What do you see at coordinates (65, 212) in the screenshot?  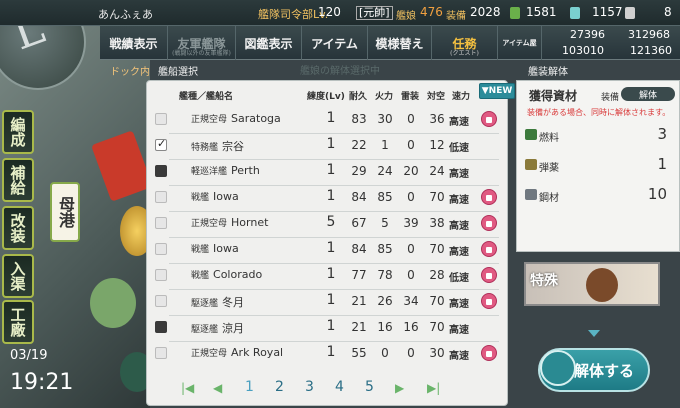 I see `home-port-button: 母港` at bounding box center [65, 212].